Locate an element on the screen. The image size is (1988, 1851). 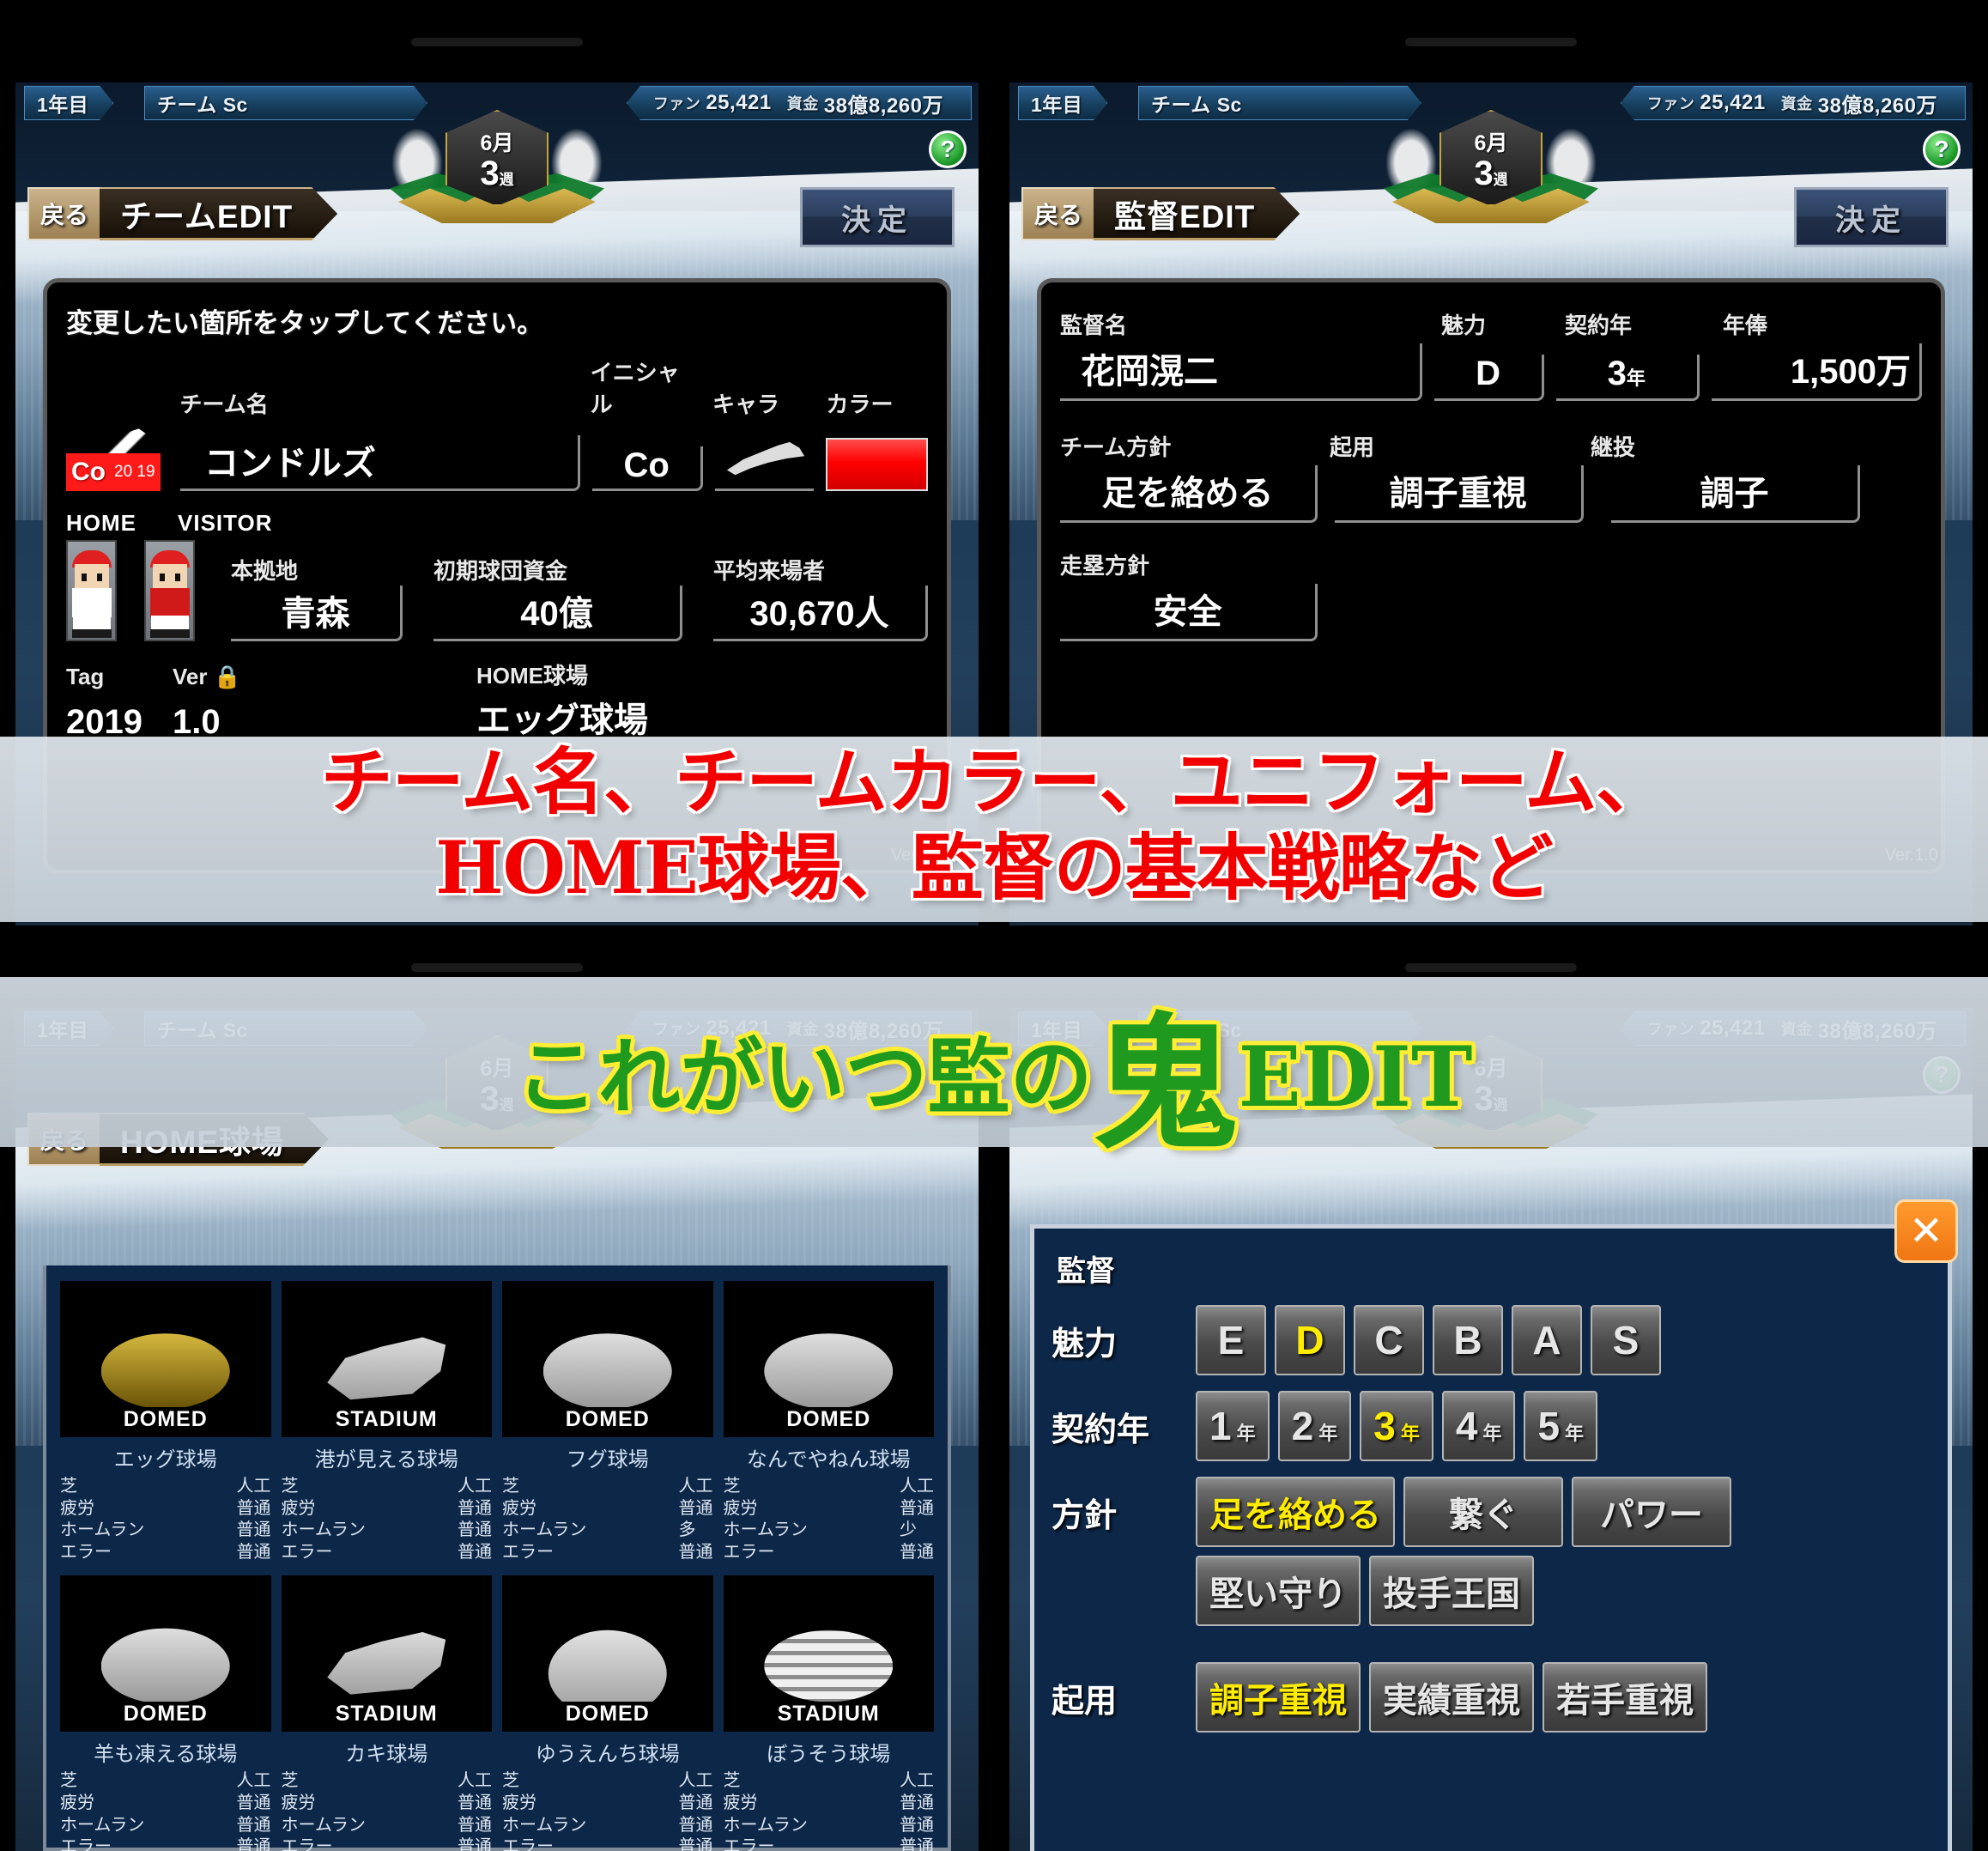
option-button: S is located at coordinates (1626, 1340).